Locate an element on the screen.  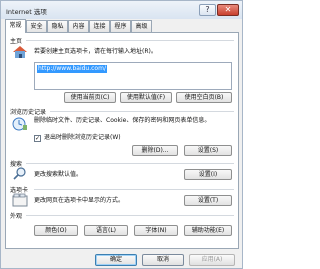
colors-button: 颜色(O) is located at coordinates (56, 230).